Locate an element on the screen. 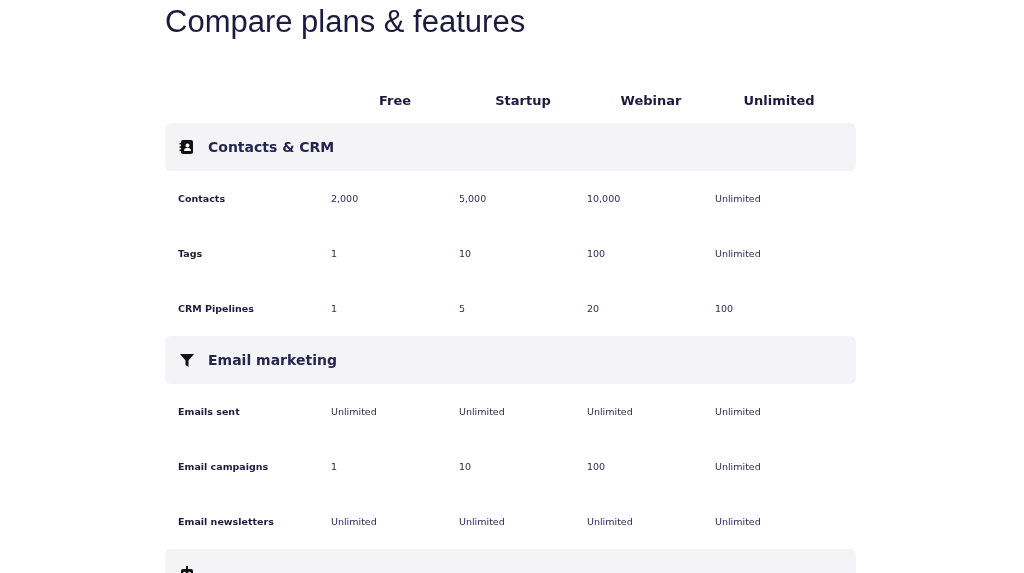 Image resolution: width=1024 pixels, height=573 pixels. table-cell: 5 is located at coordinates (462, 308).